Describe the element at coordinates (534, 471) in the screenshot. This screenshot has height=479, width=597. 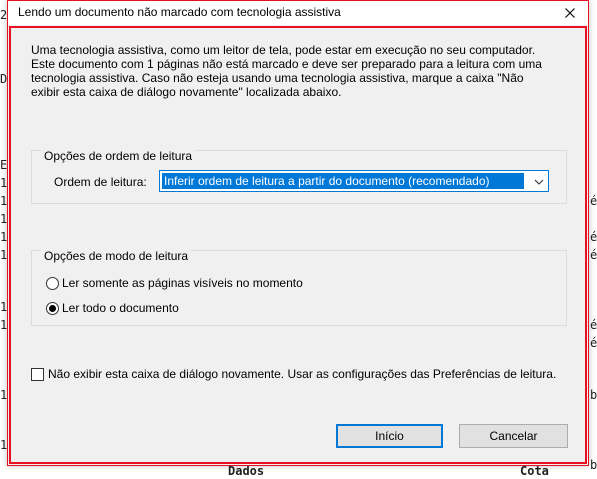
I see `bg-bottom-fragment: Cota` at that location.